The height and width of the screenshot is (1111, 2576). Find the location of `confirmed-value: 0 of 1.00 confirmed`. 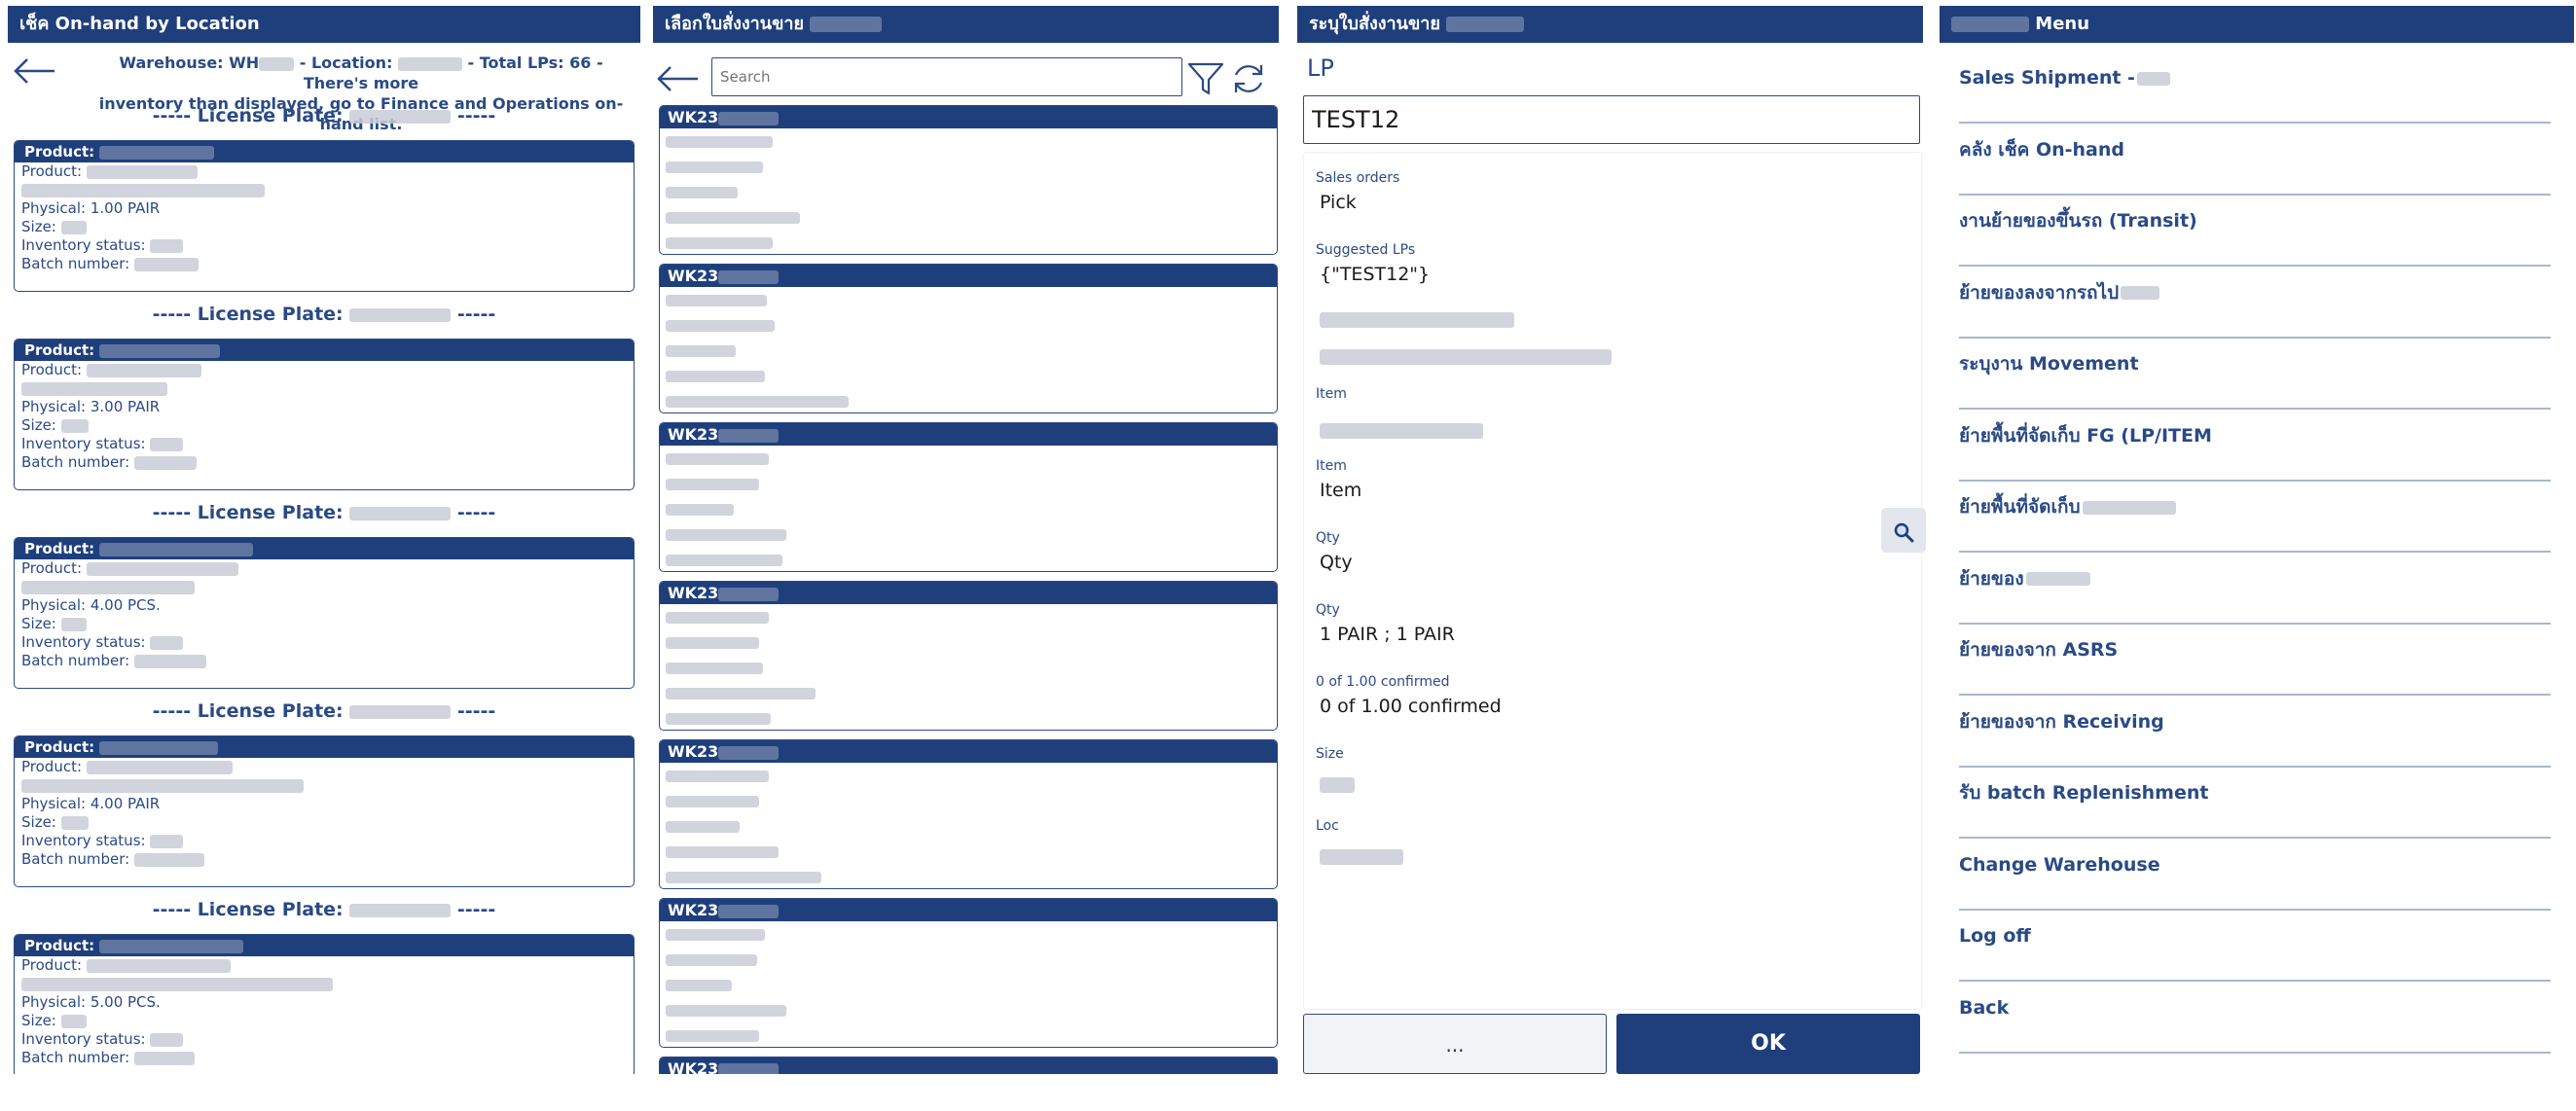

confirmed-value: 0 of 1.00 confirmed is located at coordinates (1411, 706).